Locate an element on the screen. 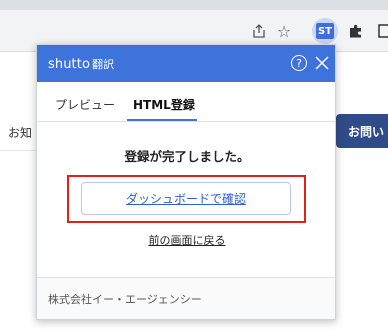 The width and height of the screenshot is (388, 330). window-icon is located at coordinates (381, 31).